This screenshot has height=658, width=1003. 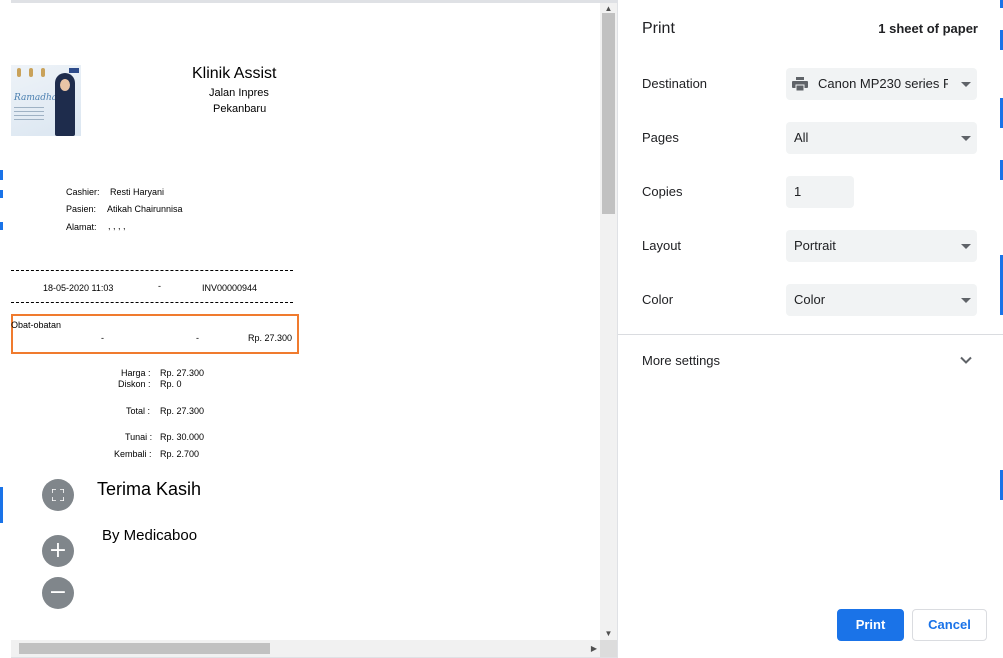 I want to click on transaction-datetime: 18-05-2020 11:03, so click(x=78, y=288).